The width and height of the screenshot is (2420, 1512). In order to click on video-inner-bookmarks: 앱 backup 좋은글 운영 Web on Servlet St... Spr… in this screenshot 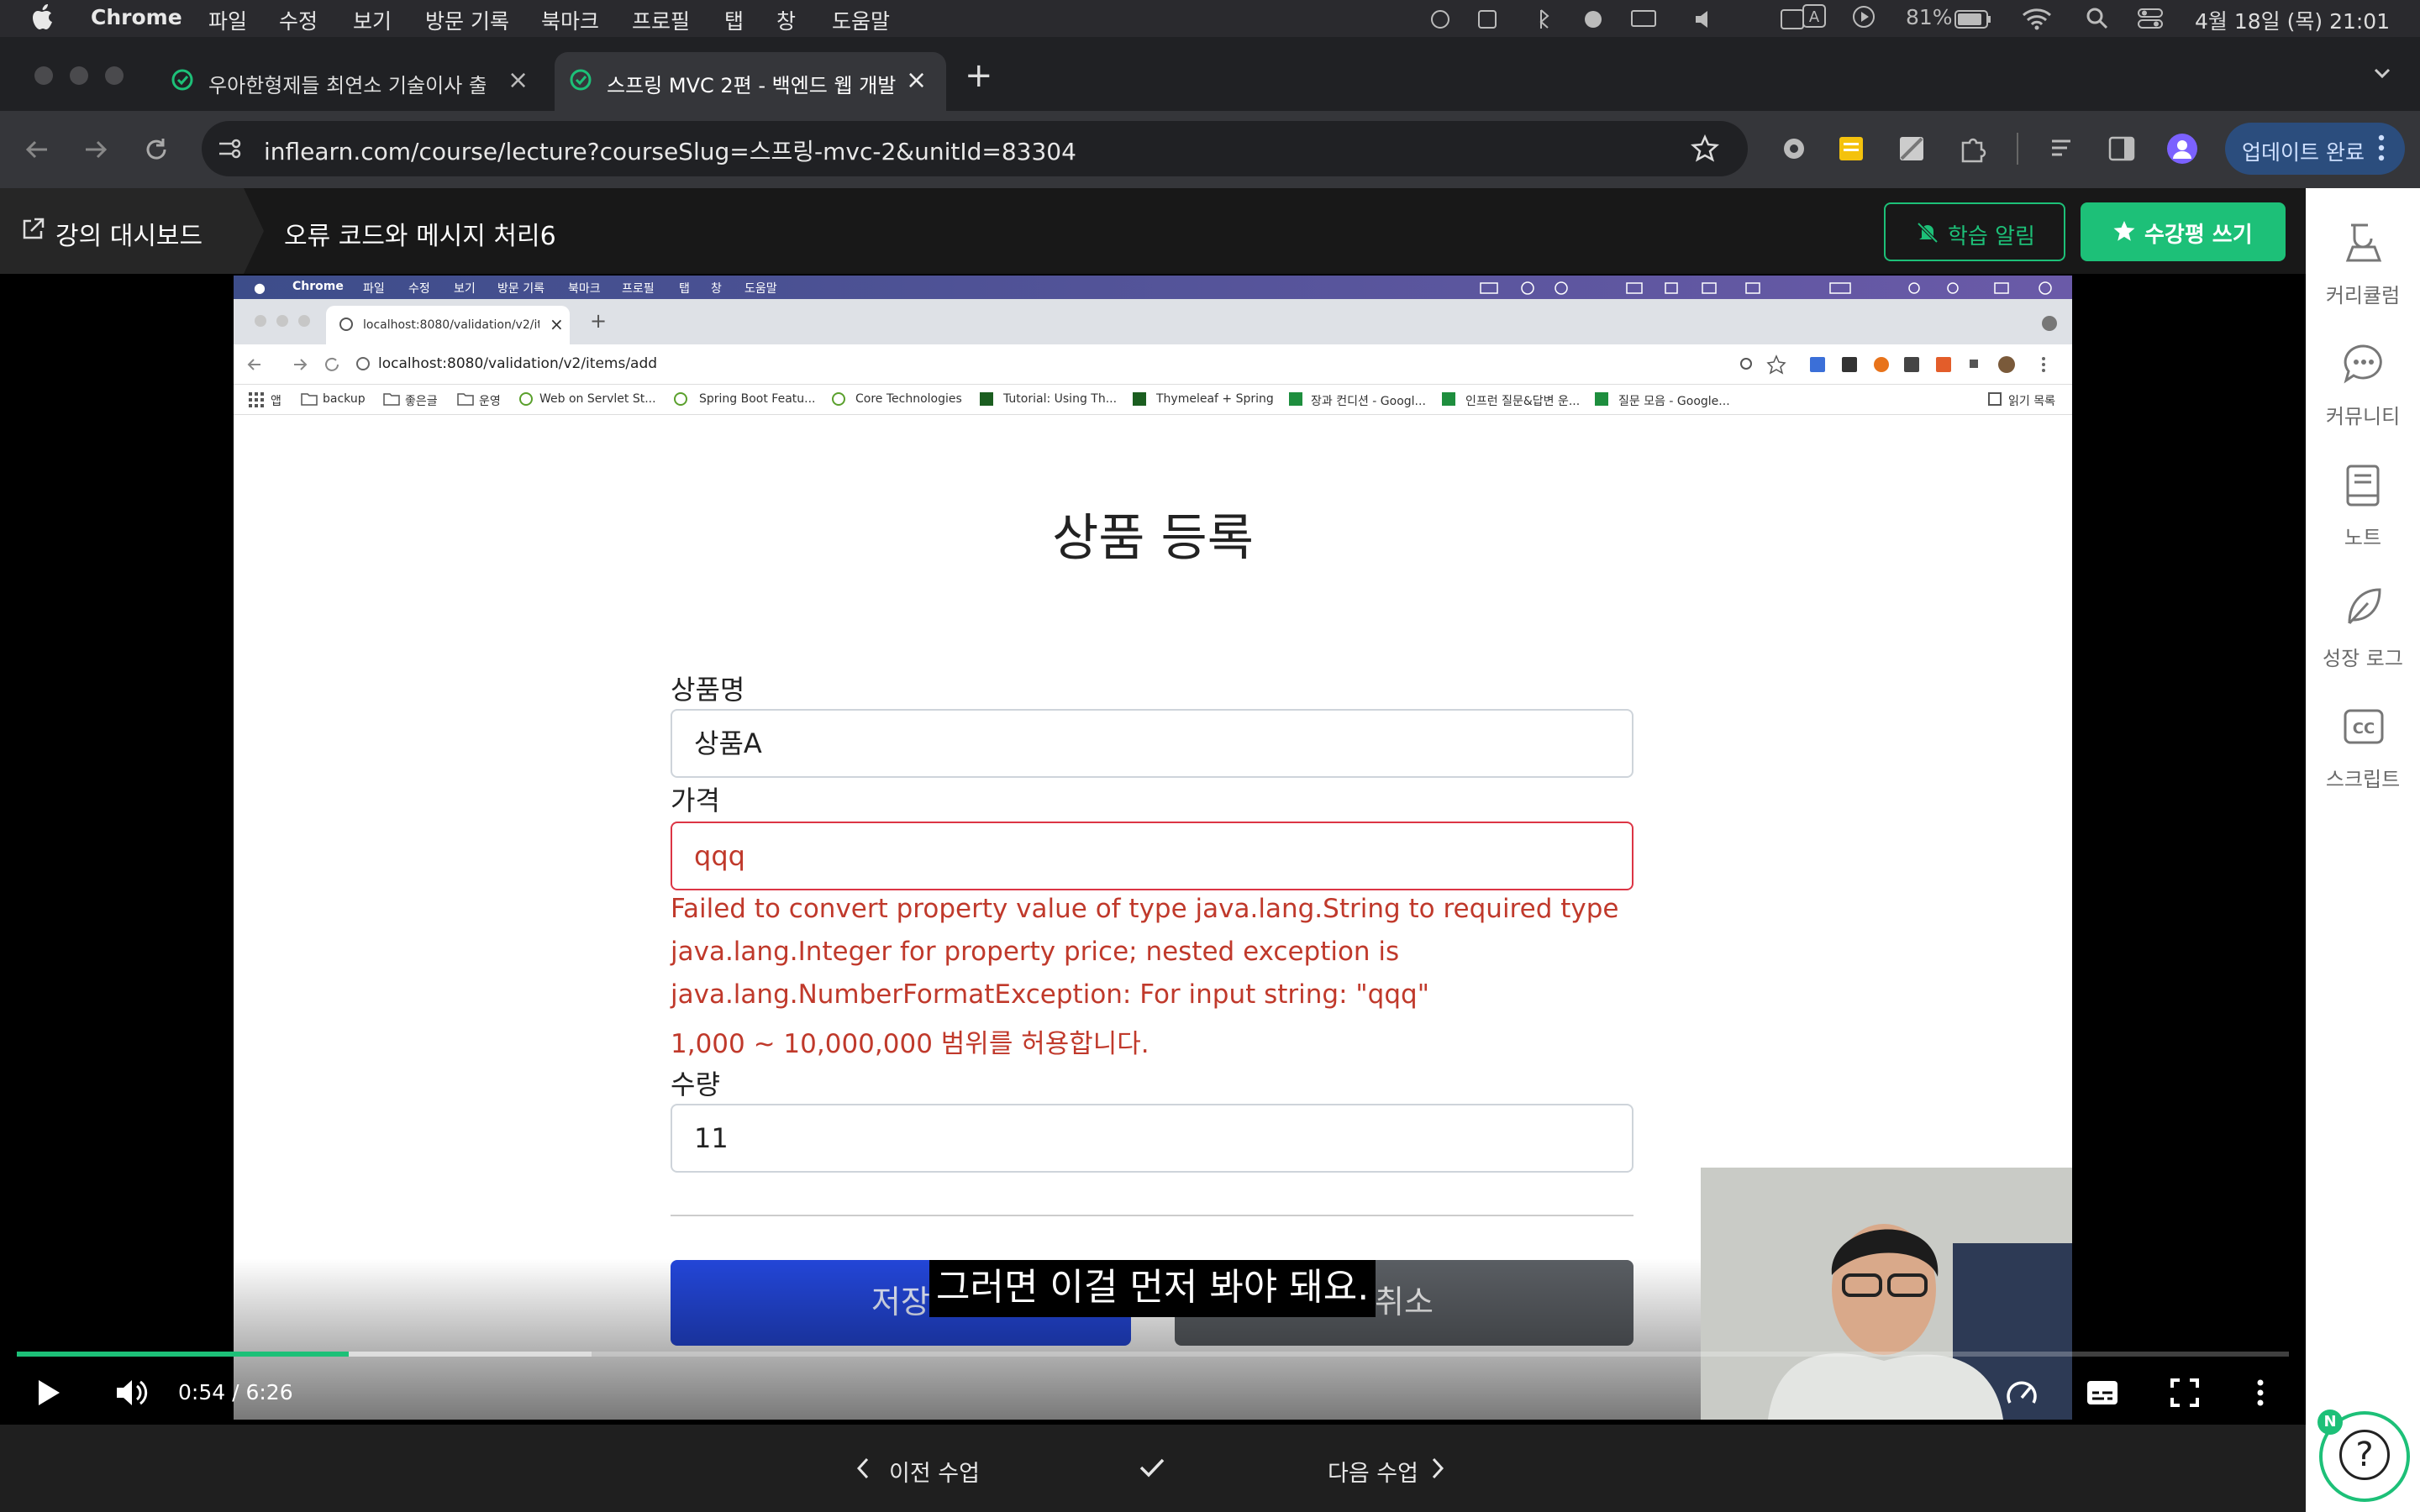, I will do `click(1153, 400)`.